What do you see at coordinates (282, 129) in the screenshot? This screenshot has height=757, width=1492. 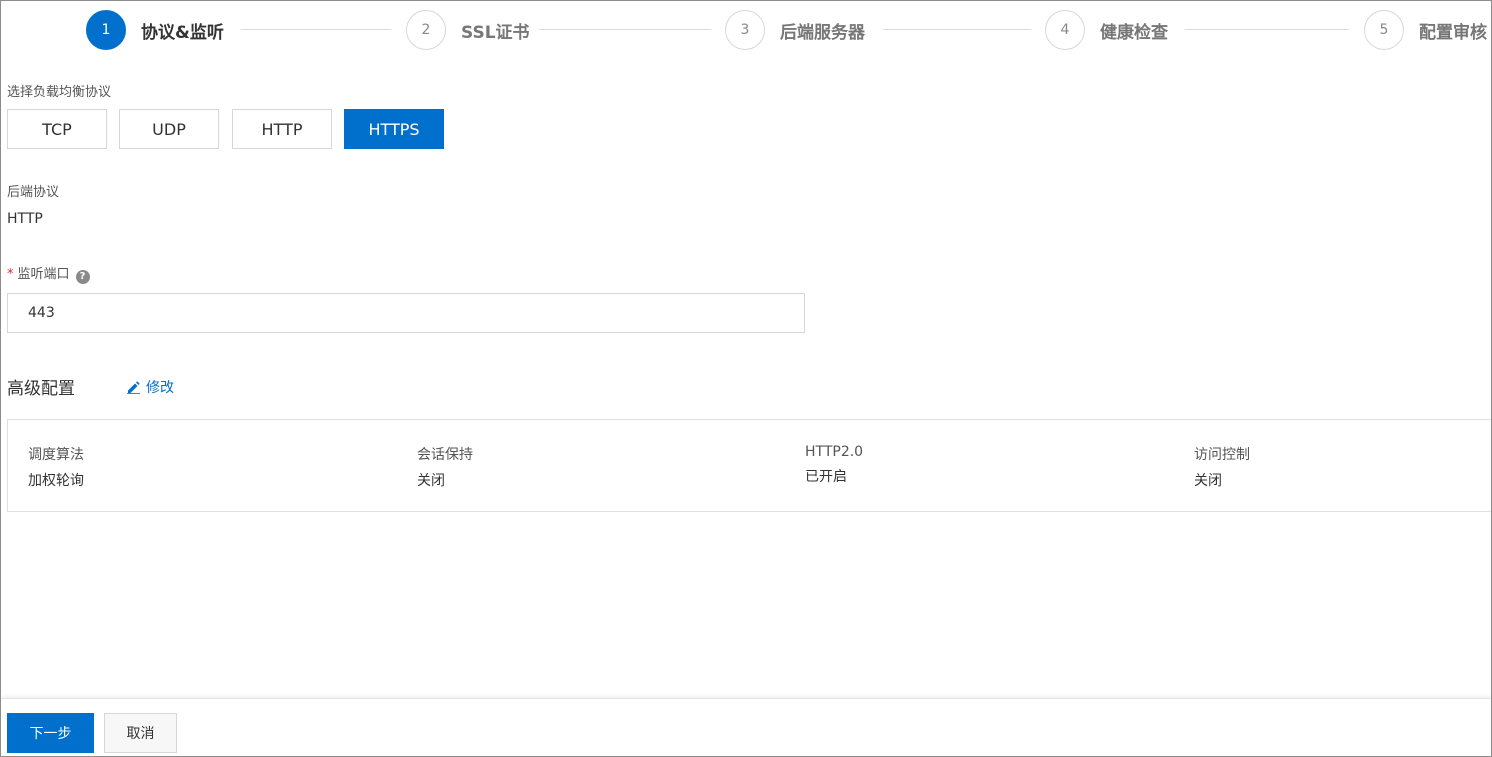 I see `protocol-option-http: HTTP` at bounding box center [282, 129].